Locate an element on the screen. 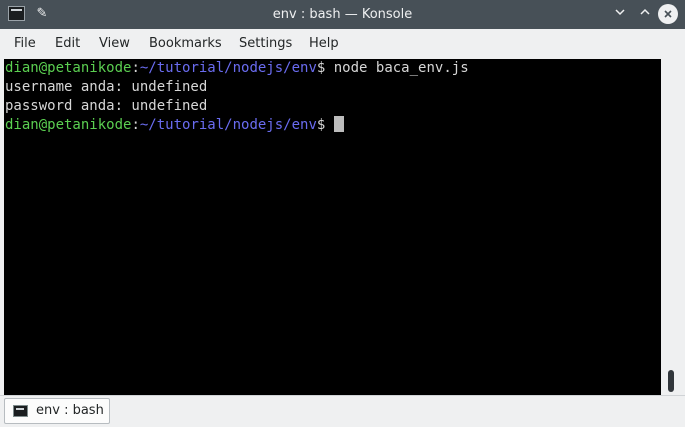 The image size is (685, 427). terminal-icon is located at coordinates (20, 411).